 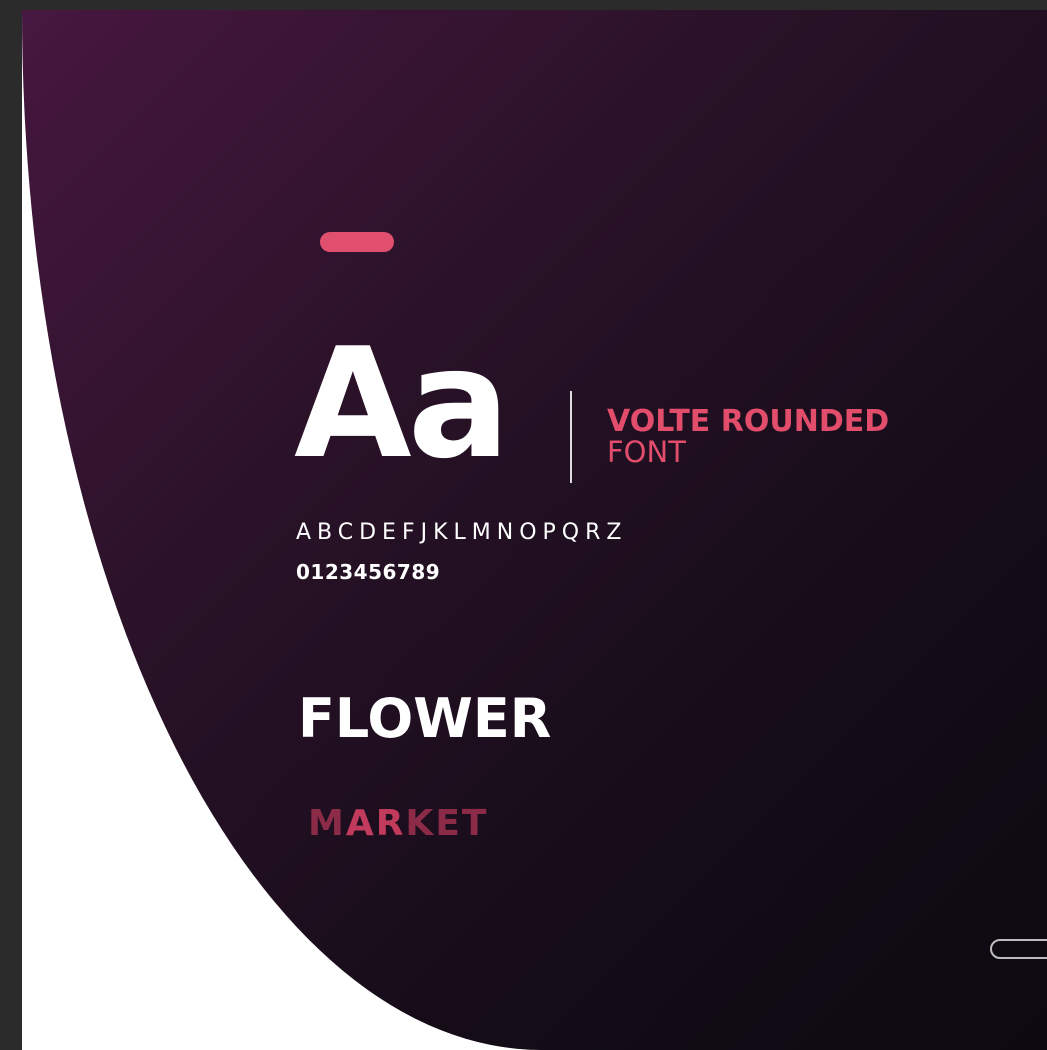 I want to click on example-title: FLOWER, so click(x=425, y=718).